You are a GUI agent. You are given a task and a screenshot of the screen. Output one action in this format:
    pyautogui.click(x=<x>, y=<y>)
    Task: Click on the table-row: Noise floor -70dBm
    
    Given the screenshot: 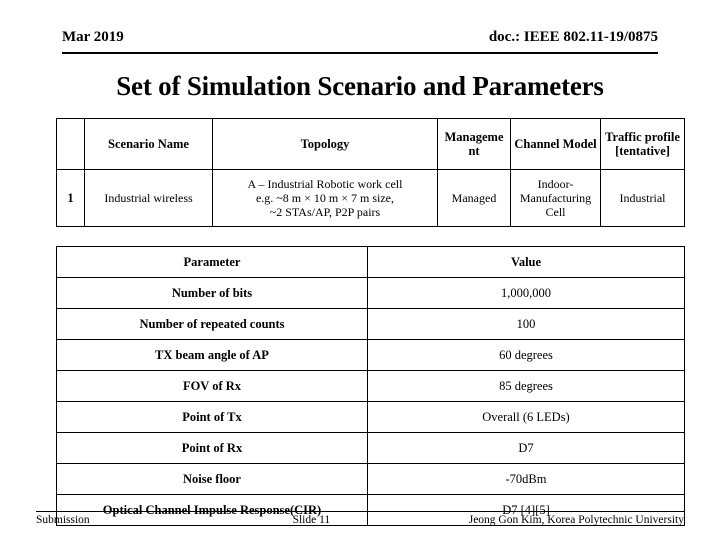 What is the action you would take?
    pyautogui.click(x=370, y=479)
    